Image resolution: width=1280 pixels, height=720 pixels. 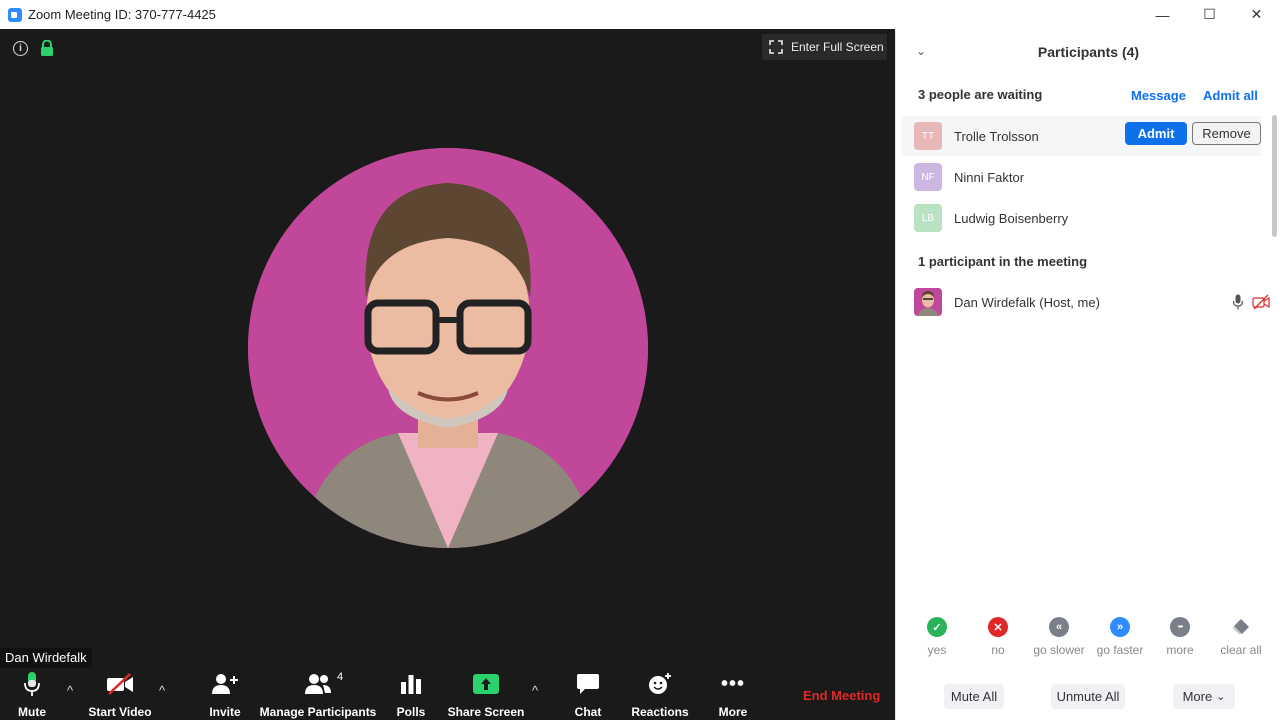 I want to click on rewind-icon: «, so click(x=1059, y=627).